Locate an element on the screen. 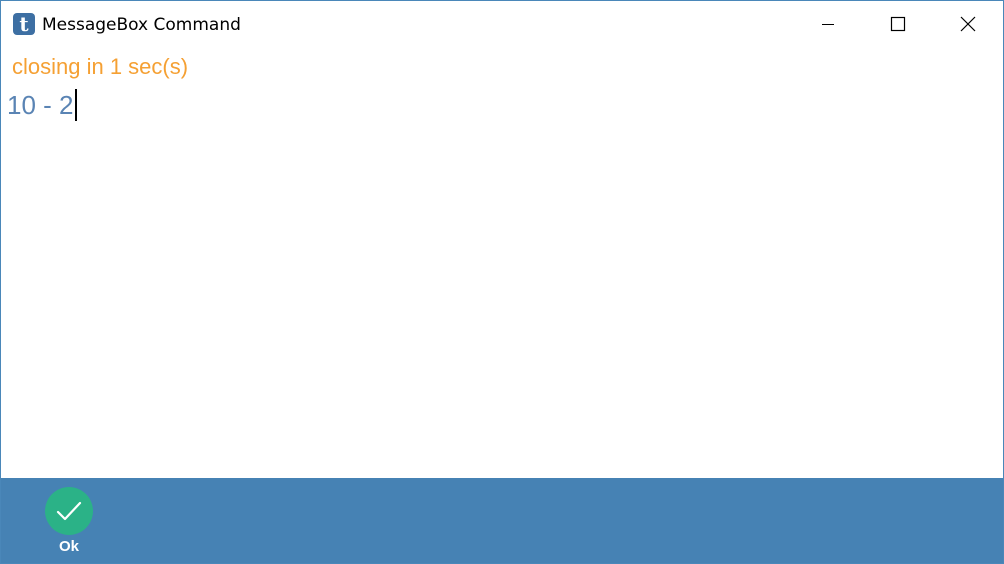 This screenshot has width=1004, height=564. window-title: MessageBox Command is located at coordinates (141, 25).